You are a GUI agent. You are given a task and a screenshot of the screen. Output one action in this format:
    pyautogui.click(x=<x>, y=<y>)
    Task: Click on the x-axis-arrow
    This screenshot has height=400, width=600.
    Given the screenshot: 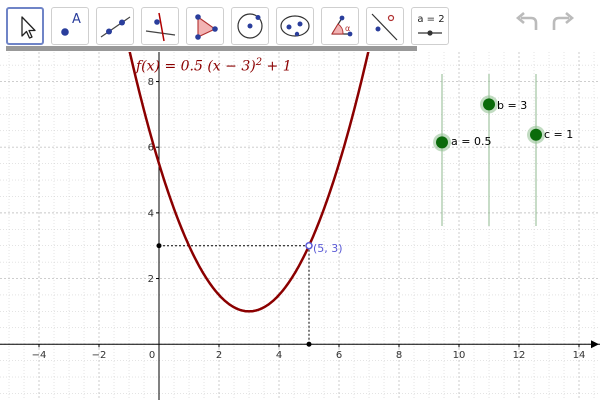 What is the action you would take?
    pyautogui.click(x=595, y=344)
    